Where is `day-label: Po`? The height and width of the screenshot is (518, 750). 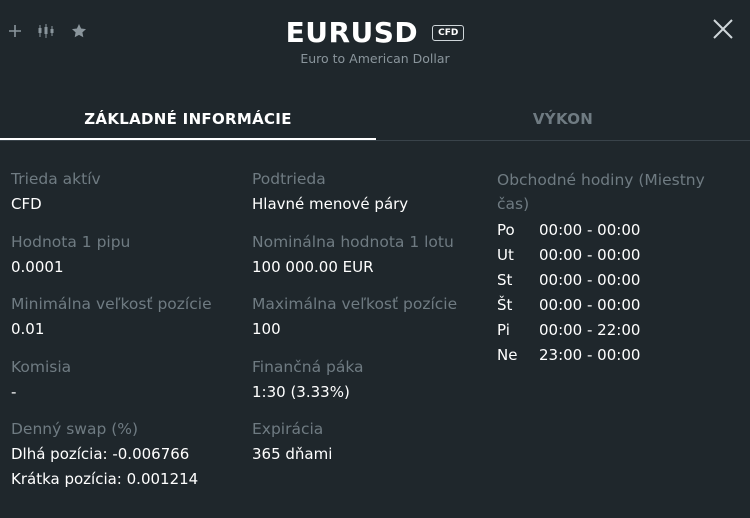
day-label: Po is located at coordinates (506, 230).